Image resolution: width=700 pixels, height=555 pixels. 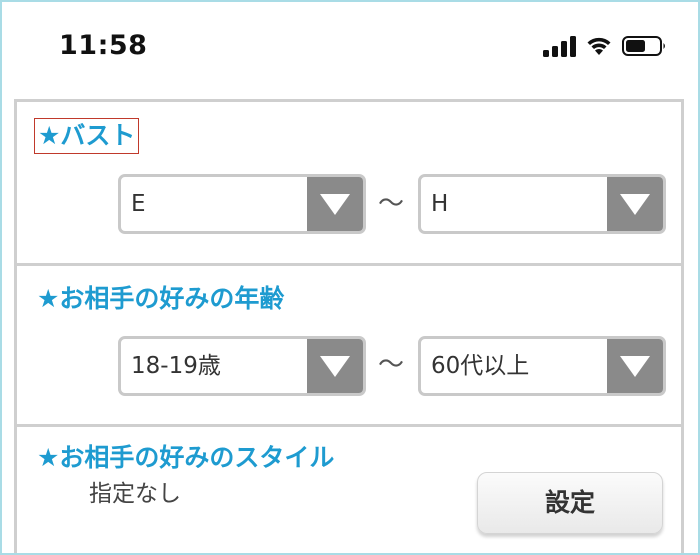 I want to click on bust-max-select: H, so click(x=542, y=204).